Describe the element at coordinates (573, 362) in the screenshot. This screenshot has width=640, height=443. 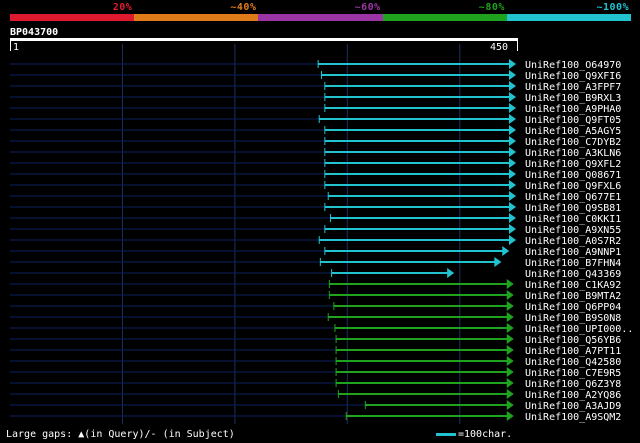
I see `hit-name-link: UniRef100_Q42580` at that location.